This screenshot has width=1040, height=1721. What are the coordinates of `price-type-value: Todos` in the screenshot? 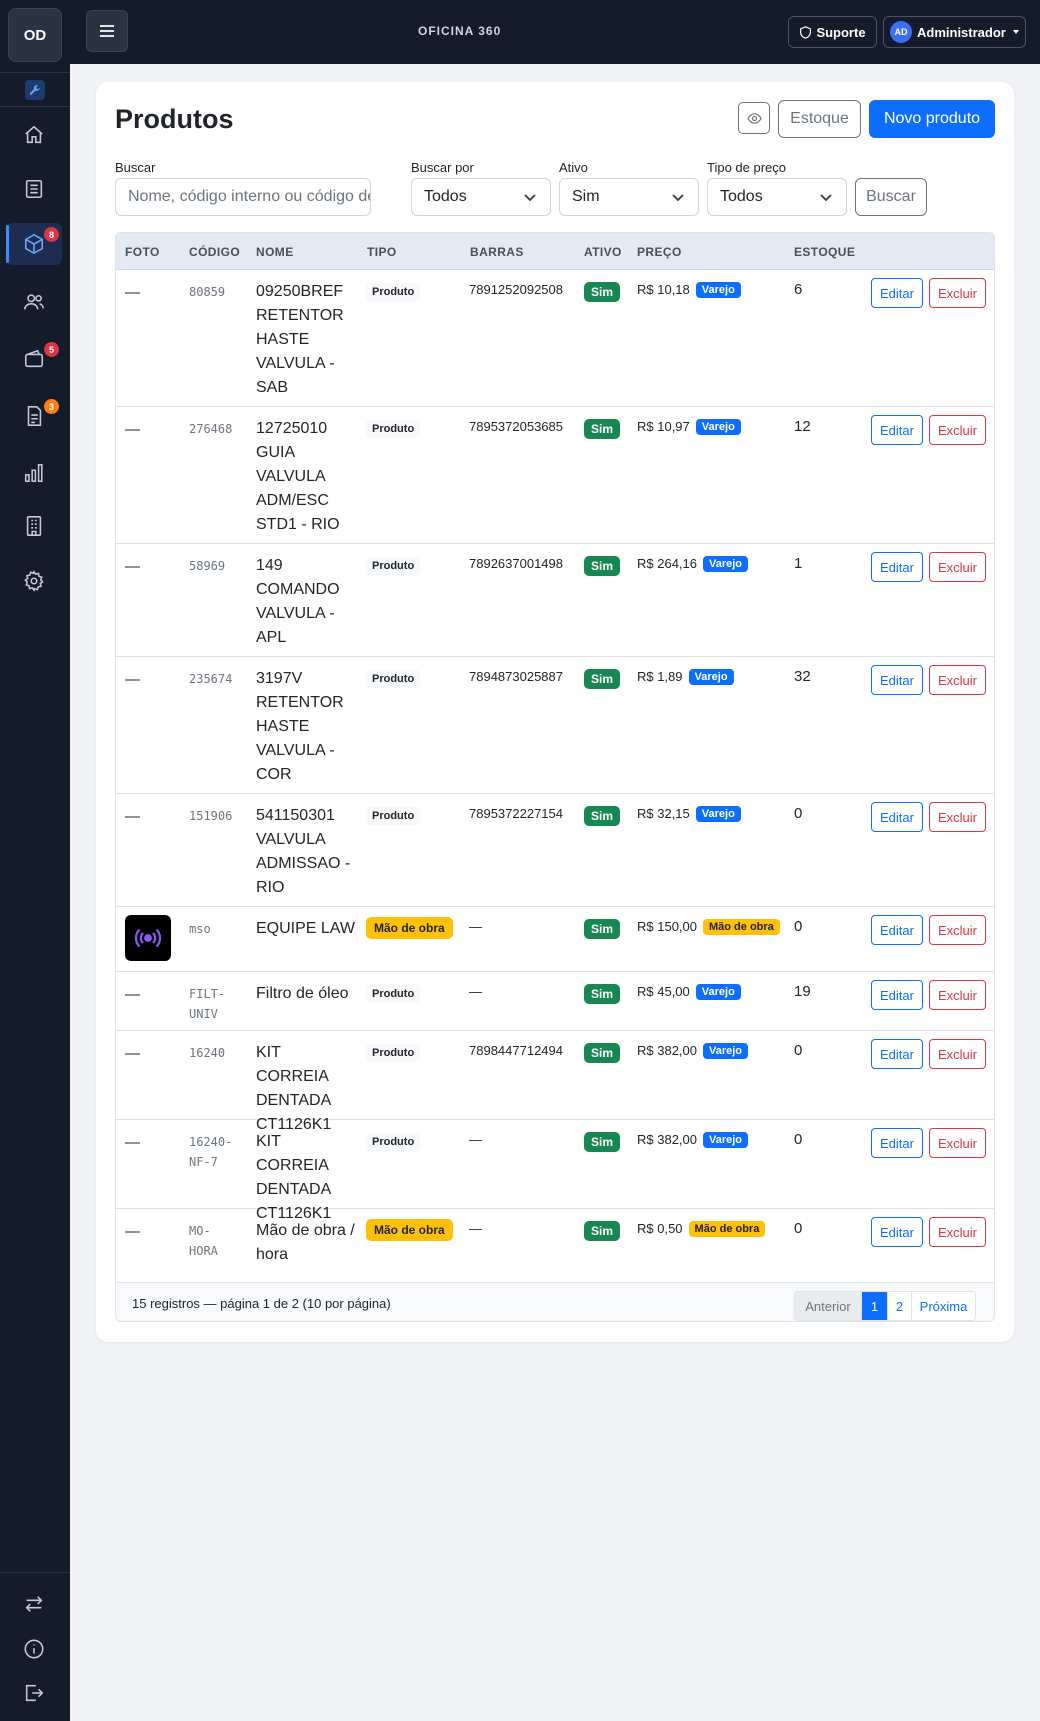 It's located at (741, 196).